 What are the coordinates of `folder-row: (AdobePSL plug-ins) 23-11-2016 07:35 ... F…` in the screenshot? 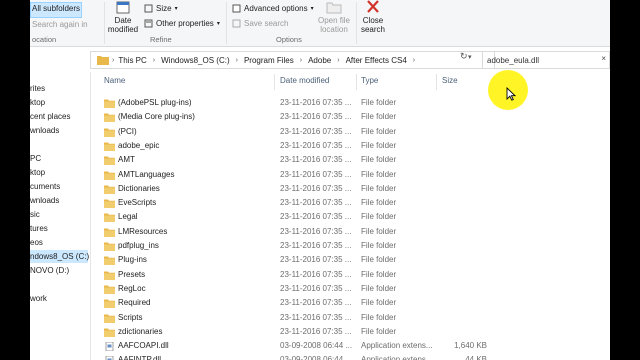 It's located at (355, 103).